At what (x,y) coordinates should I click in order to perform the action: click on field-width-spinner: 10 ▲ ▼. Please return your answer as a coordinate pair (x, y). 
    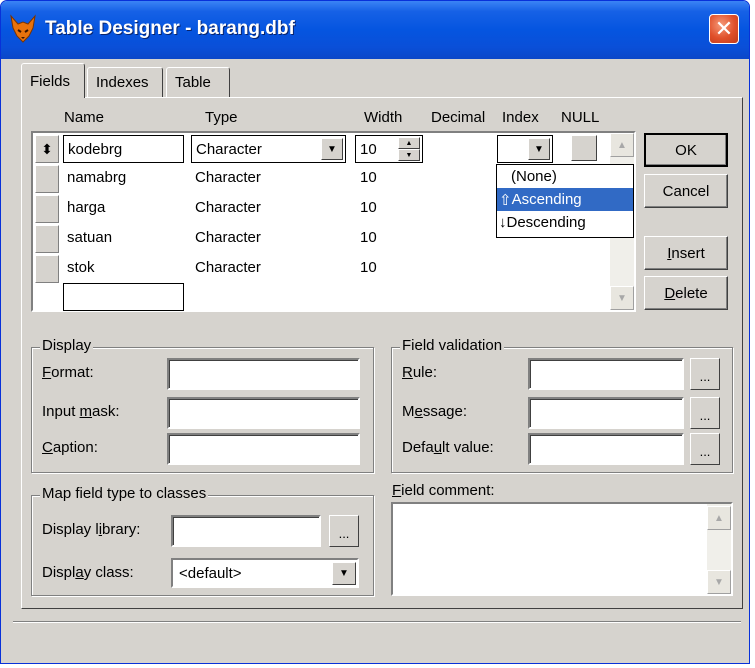
    Looking at the image, I should click on (389, 149).